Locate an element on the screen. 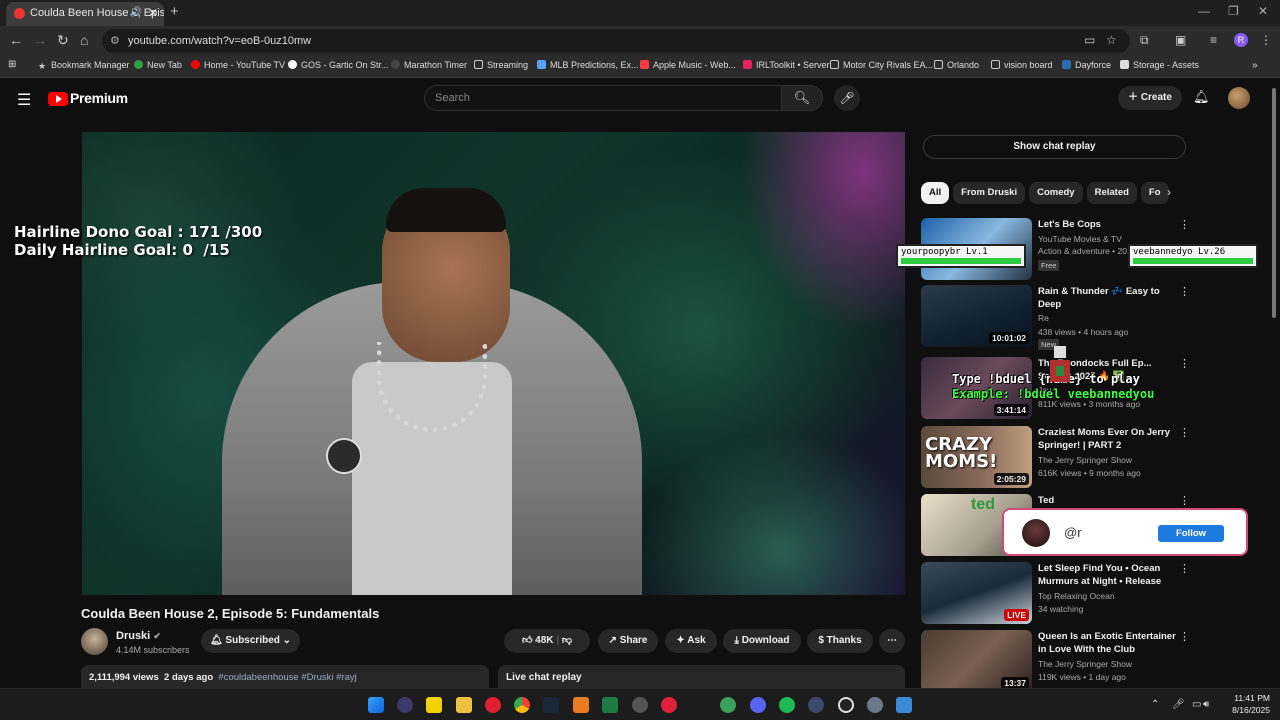 The width and height of the screenshot is (1280, 720). chip-more: Fo is located at coordinates (1154, 193).